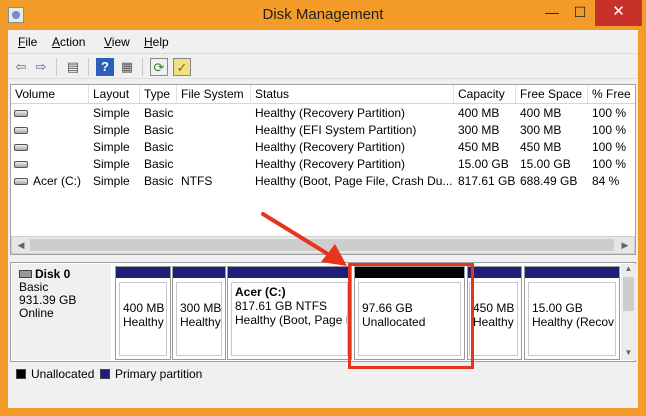 The height and width of the screenshot is (416, 646). Describe the element at coordinates (572, 313) in the screenshot. I see `partition-recovery-15gb: 15.00 GB Healthy (Recov` at that location.